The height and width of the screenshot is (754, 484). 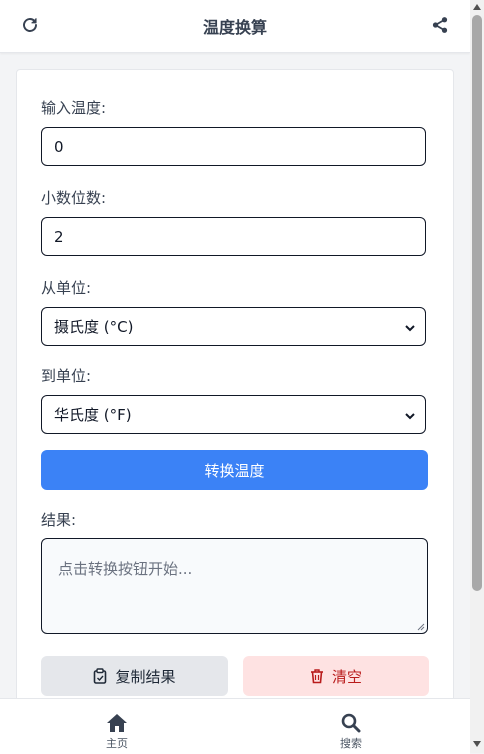 I want to click on to-unit-value: 华氏度 (°F), so click(x=93, y=415).